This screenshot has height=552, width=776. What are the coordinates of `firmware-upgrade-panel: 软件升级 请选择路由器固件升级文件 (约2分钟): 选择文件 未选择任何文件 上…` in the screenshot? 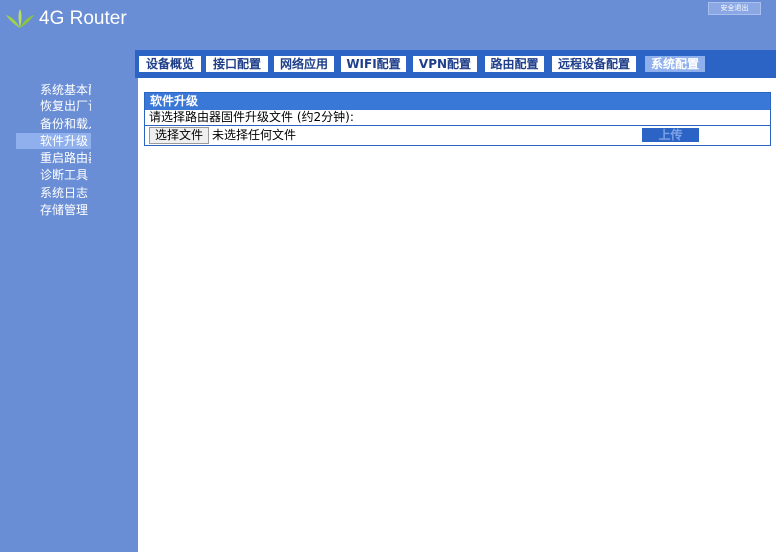 It's located at (457, 119).